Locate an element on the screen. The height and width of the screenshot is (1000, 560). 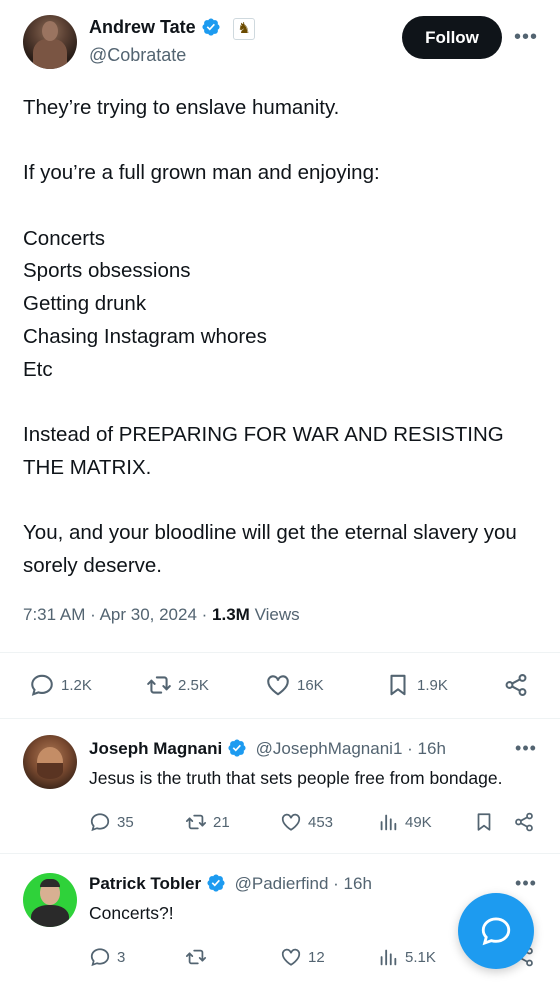
reply-author-handle: @Padierfind is located at coordinates (282, 883).